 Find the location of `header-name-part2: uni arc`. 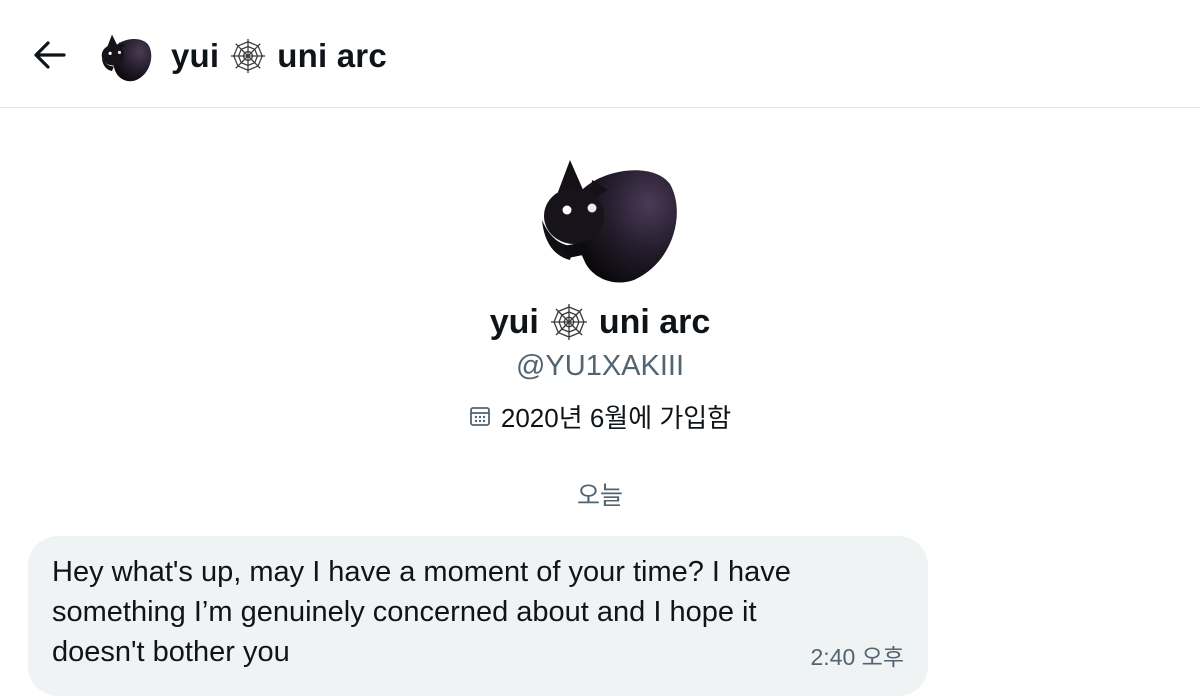

header-name-part2: uni arc is located at coordinates (332, 55).